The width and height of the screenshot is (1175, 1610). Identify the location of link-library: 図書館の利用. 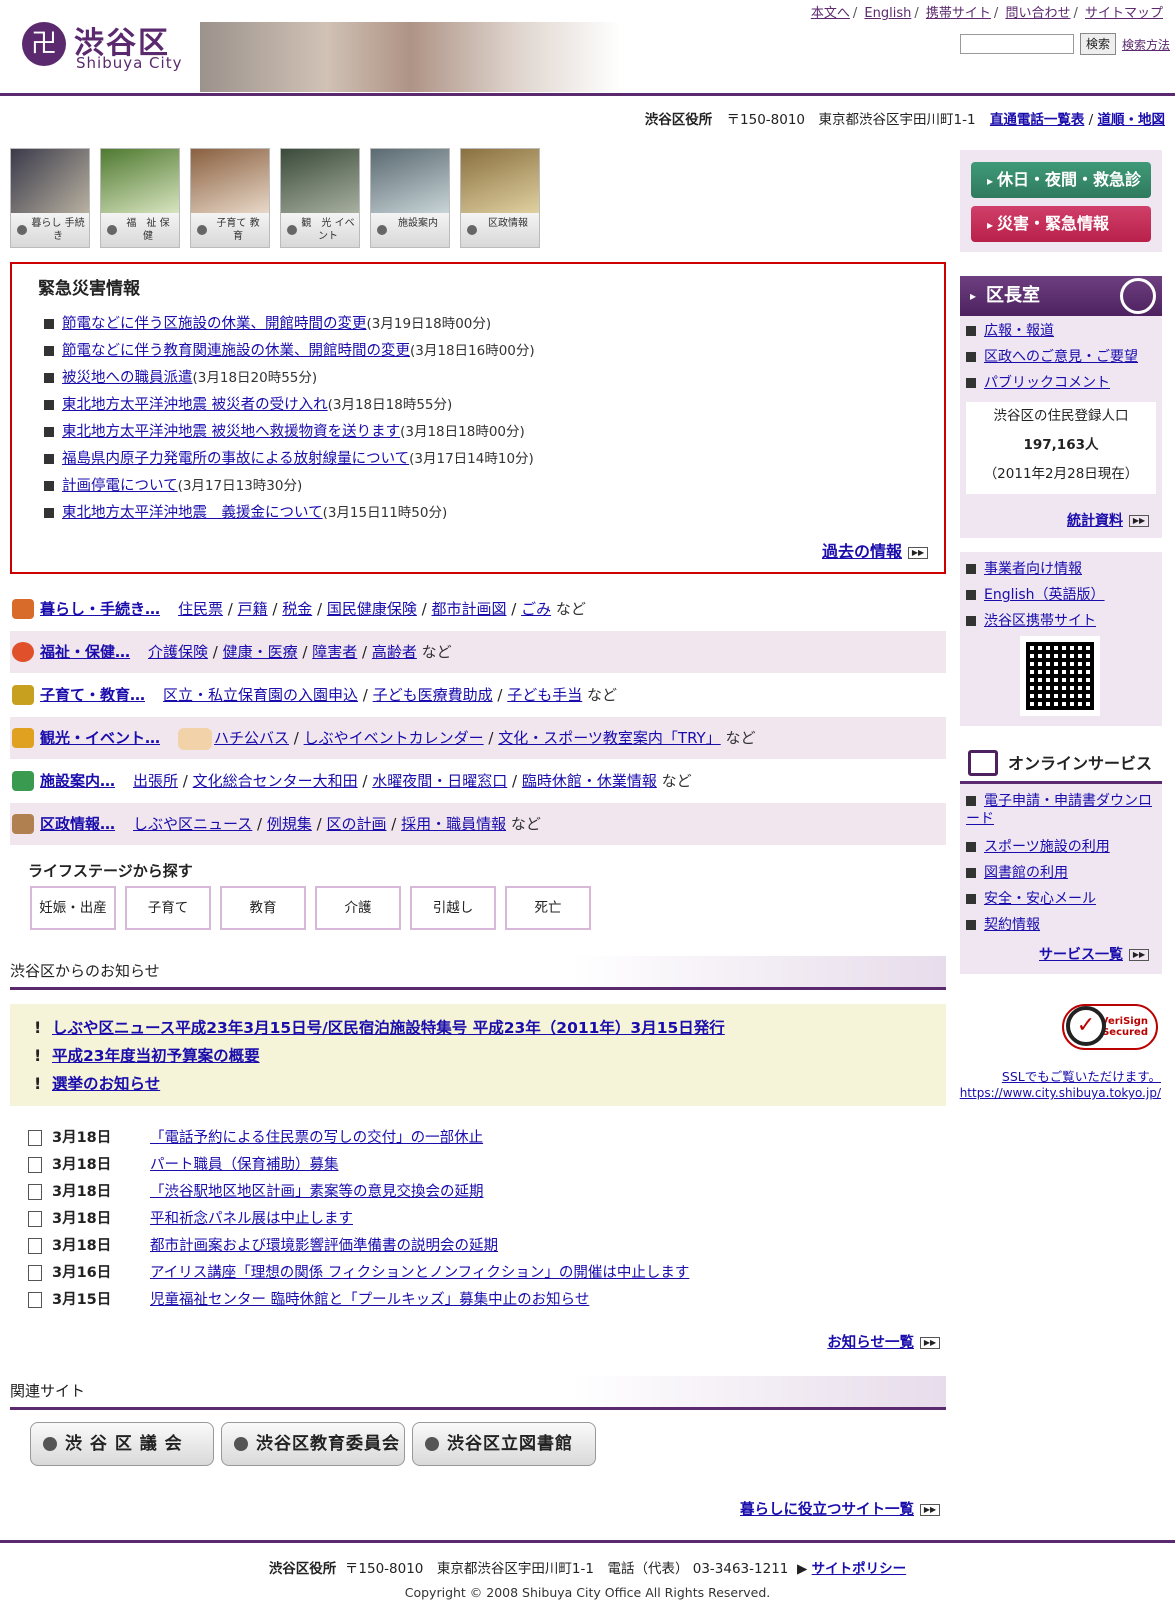
(1026, 873).